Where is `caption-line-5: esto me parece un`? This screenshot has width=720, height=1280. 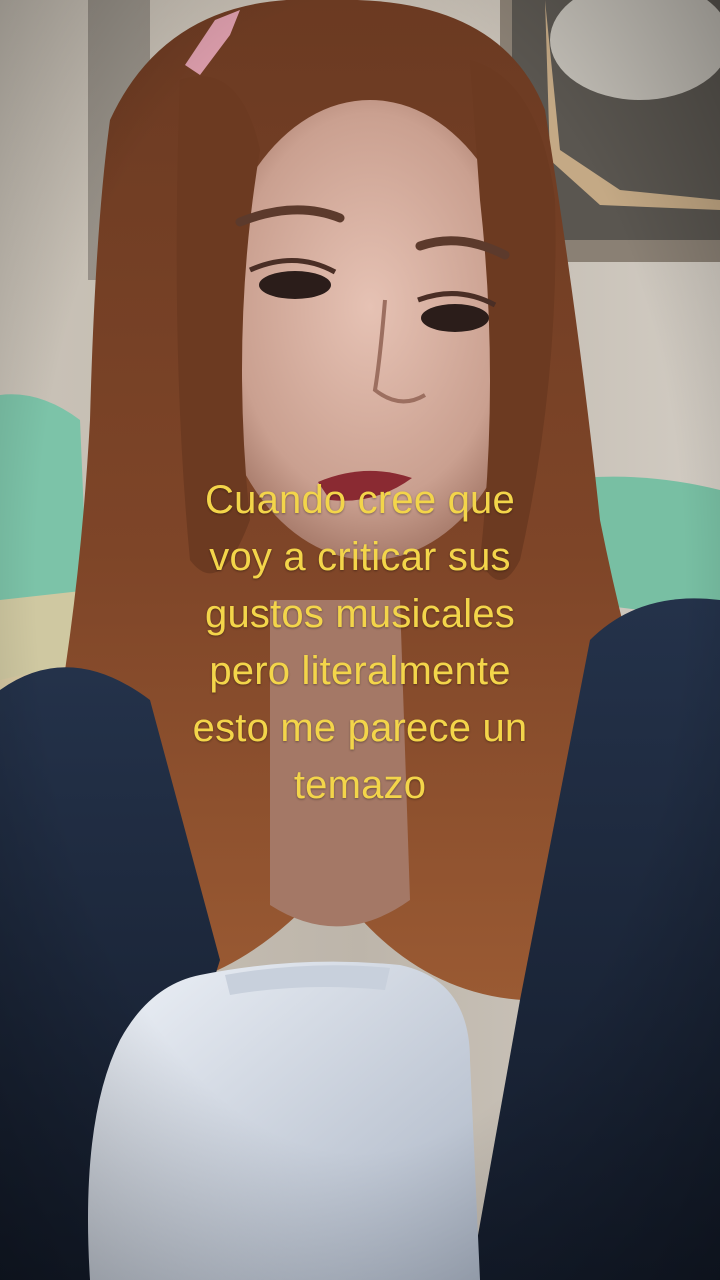
caption-line-5: esto me parece un is located at coordinates (360, 728).